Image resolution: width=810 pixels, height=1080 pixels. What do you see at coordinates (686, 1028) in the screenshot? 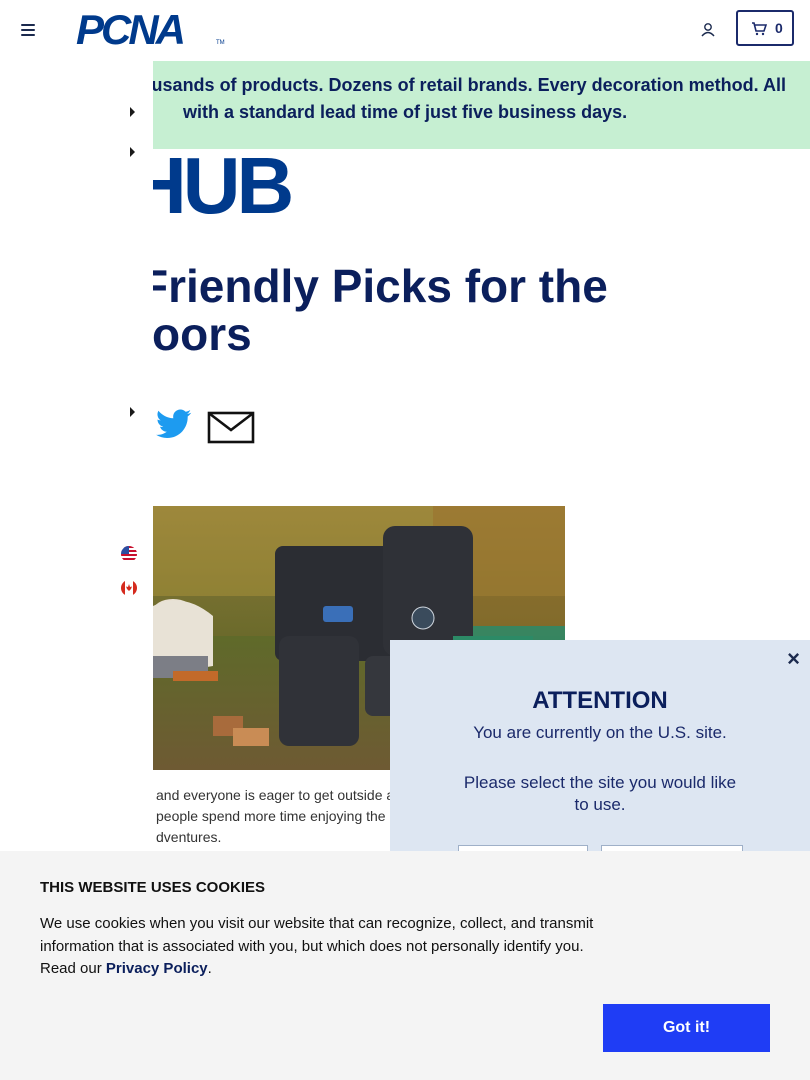
I see `accept-cookies-button: Got it!` at bounding box center [686, 1028].